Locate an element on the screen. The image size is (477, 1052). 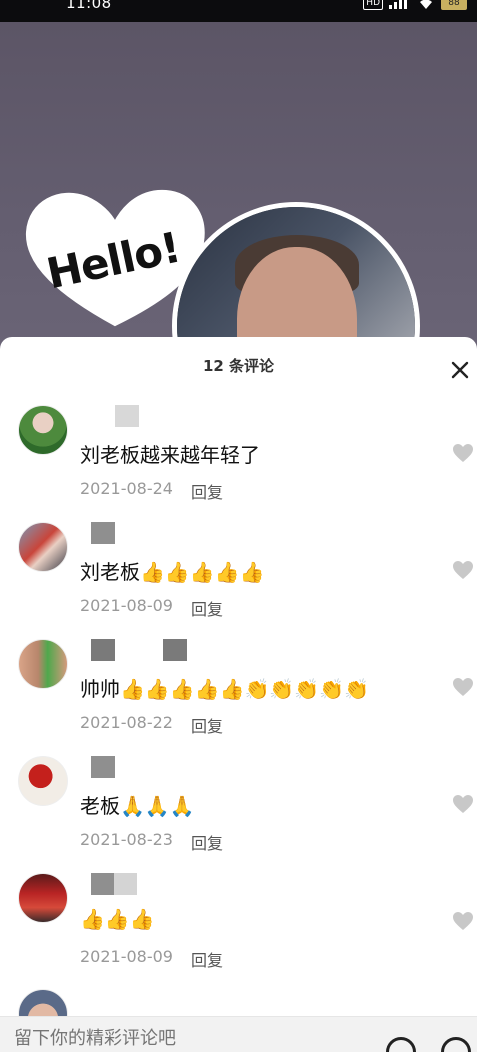
comment-item: 帅帅👍👍👍👍👍👏👏👏👏👏 2021-08-22 回复 is located at coordinates (238, 697).